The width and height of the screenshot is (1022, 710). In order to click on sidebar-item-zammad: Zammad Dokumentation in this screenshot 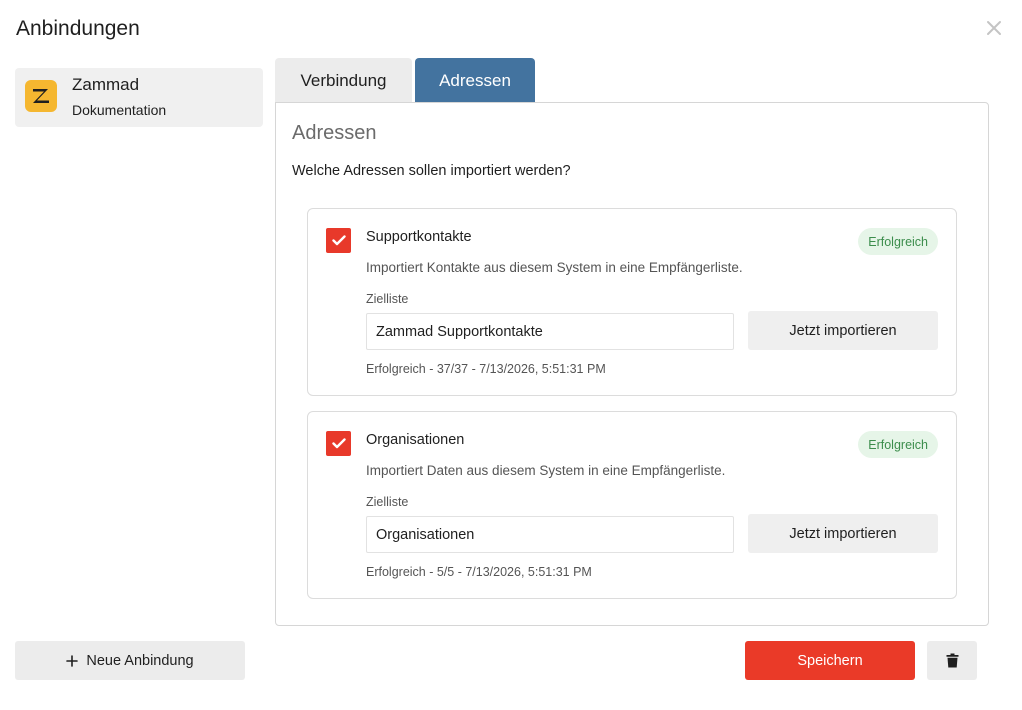, I will do `click(139, 97)`.